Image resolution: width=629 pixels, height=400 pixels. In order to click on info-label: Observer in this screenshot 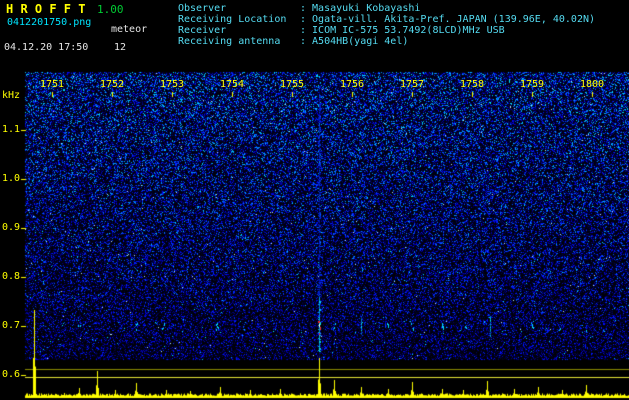, I will do `click(202, 8)`.